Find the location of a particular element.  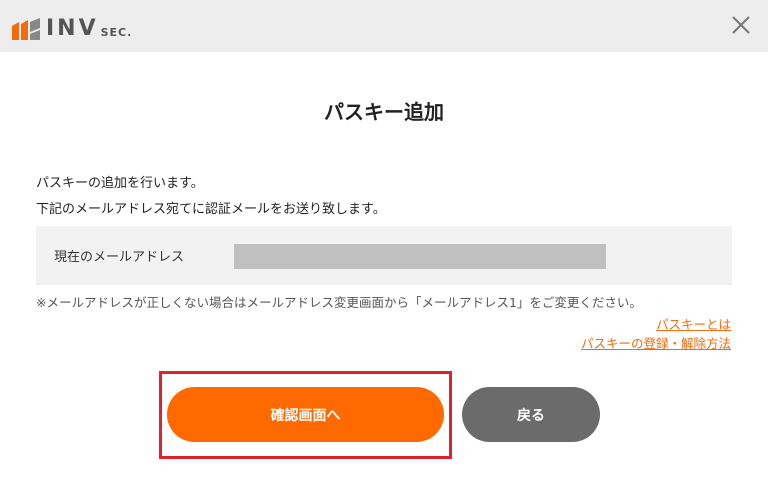

description-line-1: パスキーの追加を行います。 is located at coordinates (120, 183).